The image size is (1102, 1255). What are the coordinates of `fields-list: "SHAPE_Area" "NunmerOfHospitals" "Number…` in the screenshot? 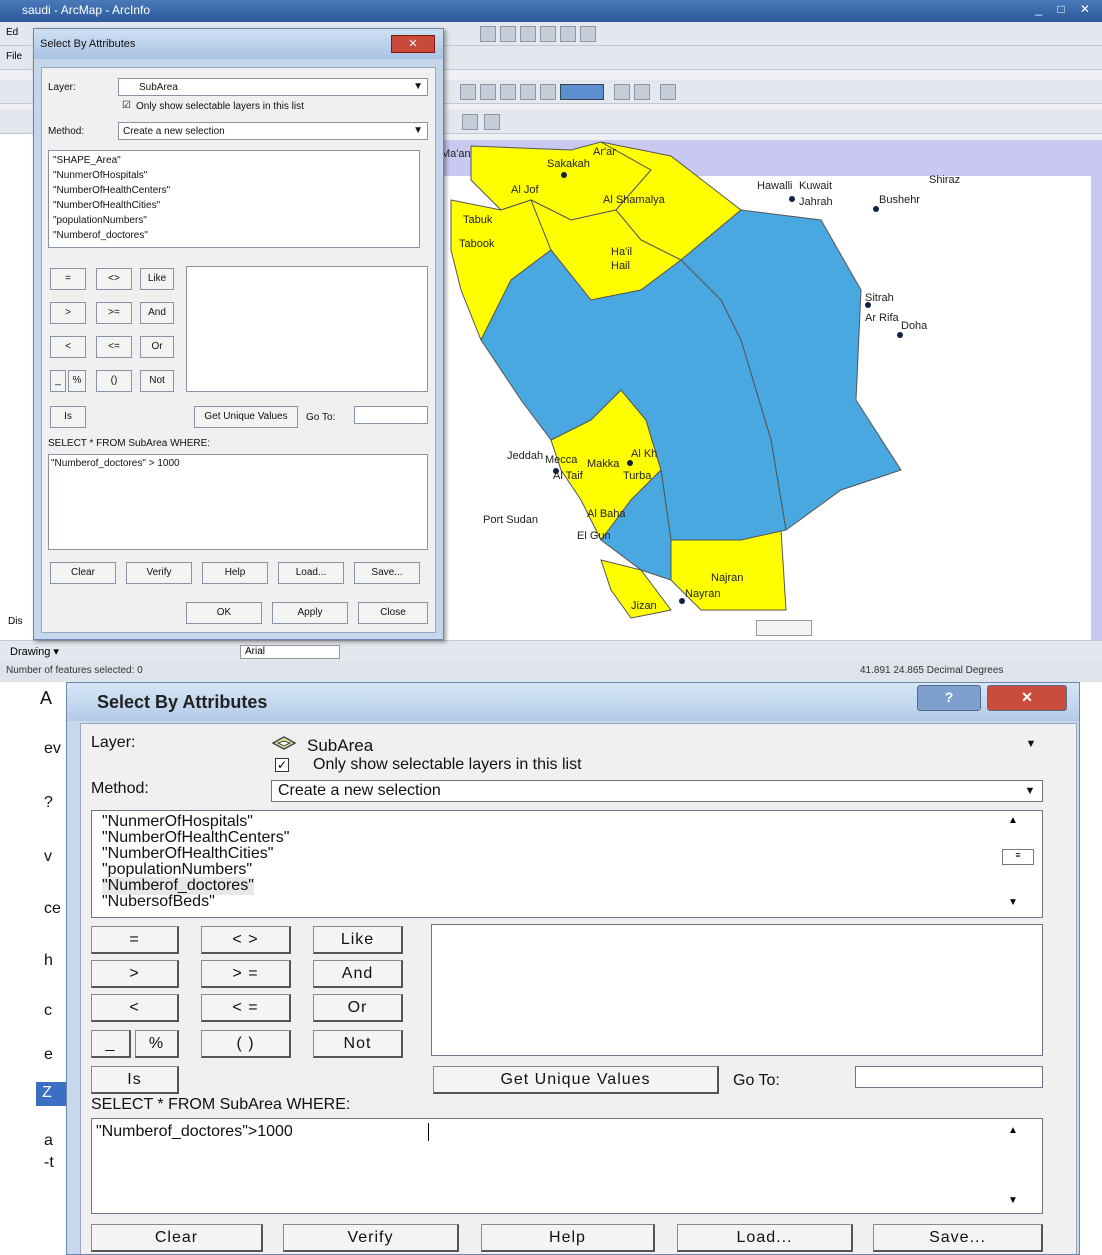 It's located at (234, 199).